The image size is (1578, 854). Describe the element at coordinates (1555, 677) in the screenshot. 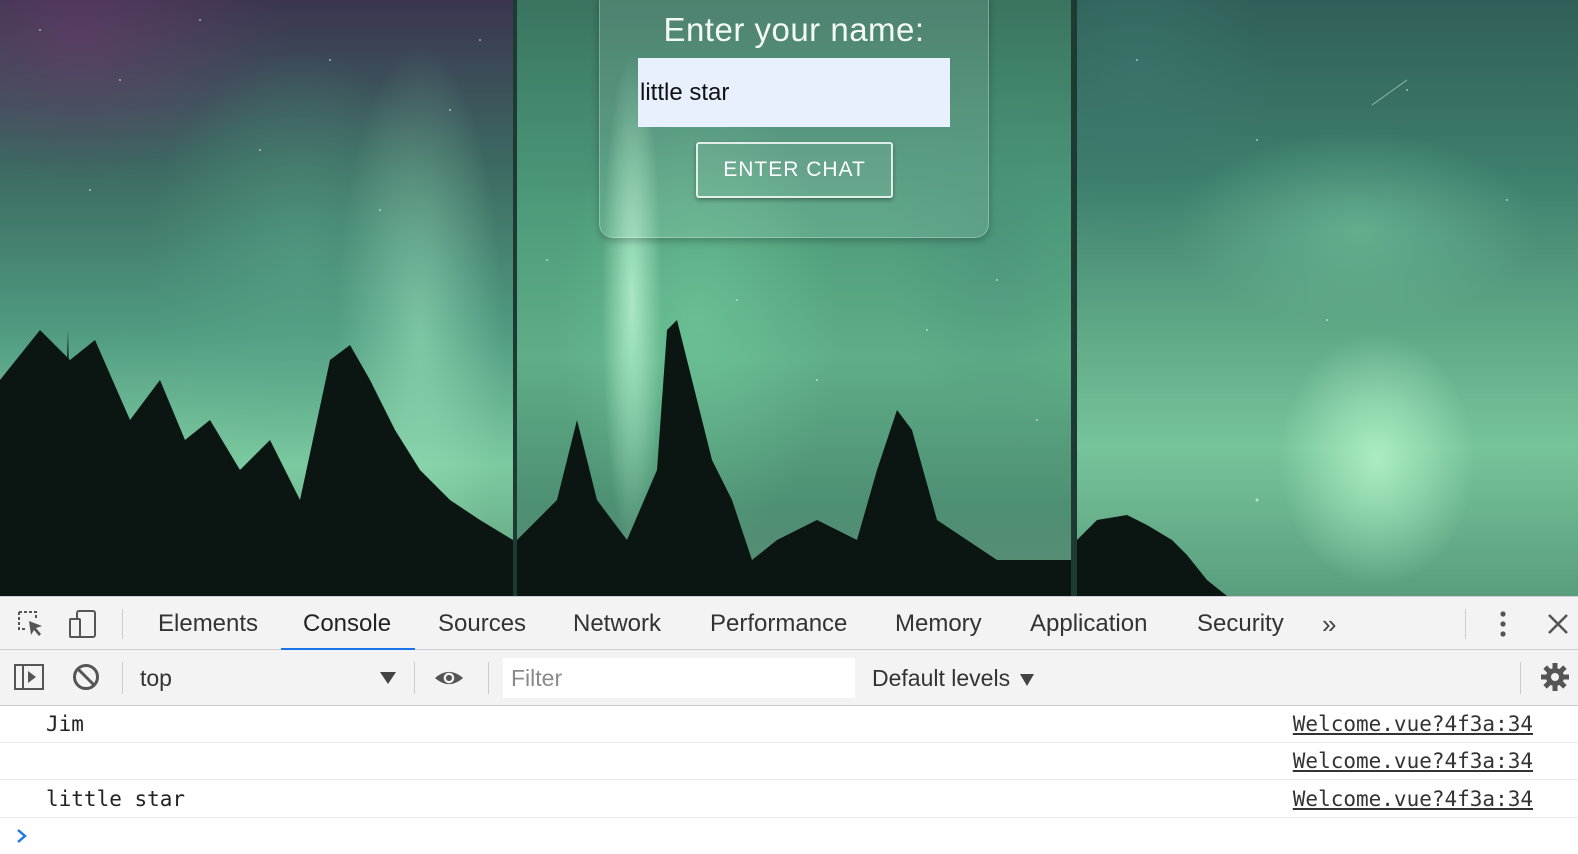

I see `gear-icon` at that location.